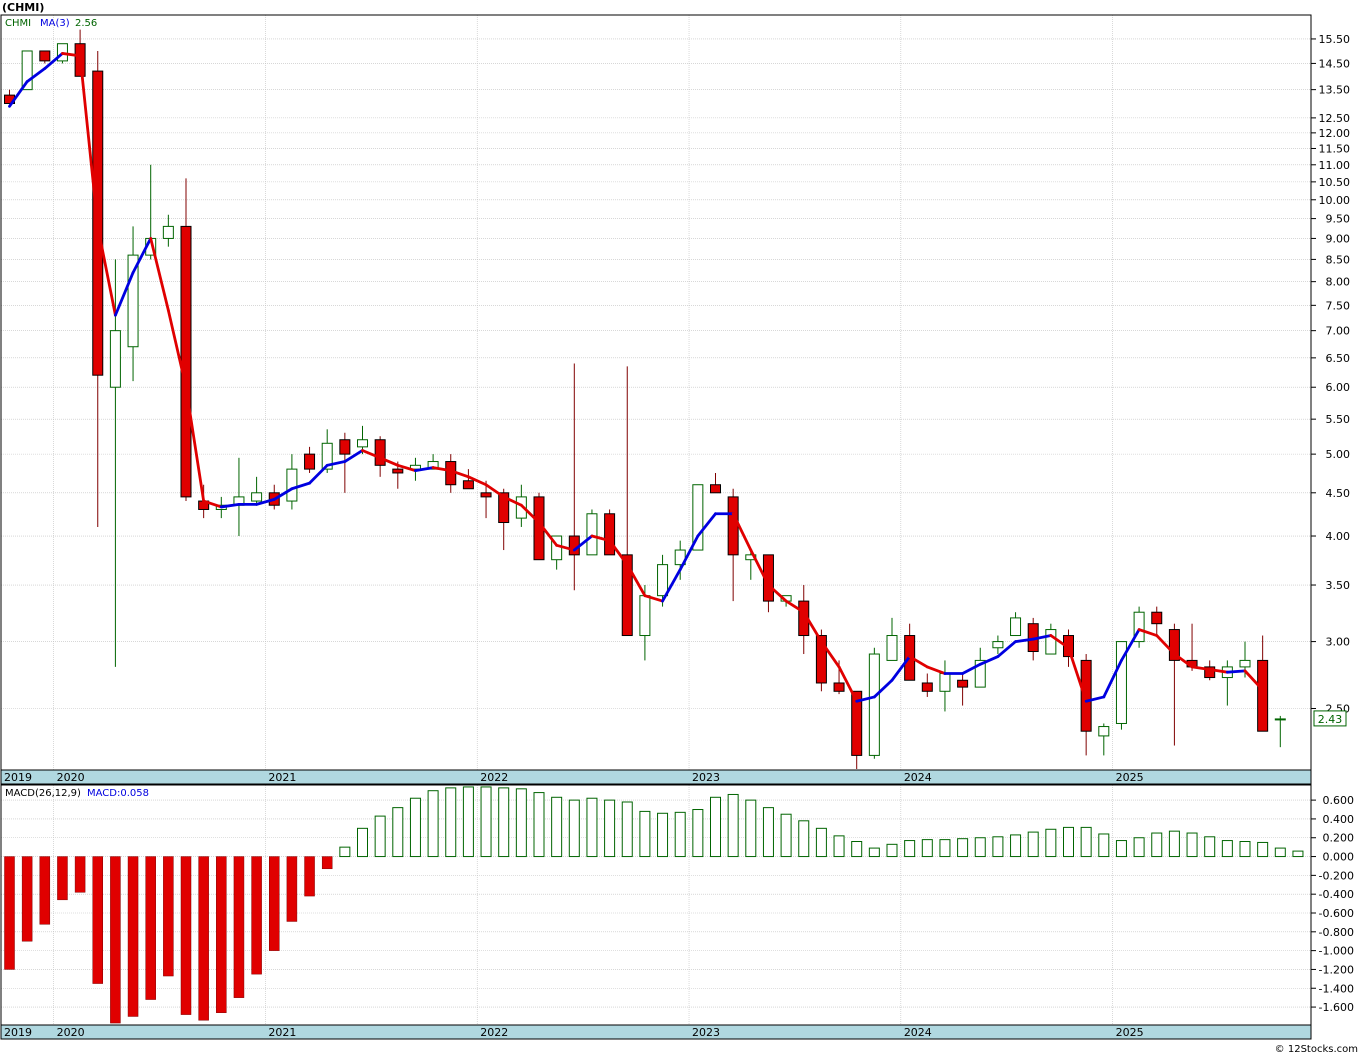 The height and width of the screenshot is (1060, 1360). What do you see at coordinates (18, 1032) in the screenshot?
I see `macd-x-tick-label: 2019` at bounding box center [18, 1032].